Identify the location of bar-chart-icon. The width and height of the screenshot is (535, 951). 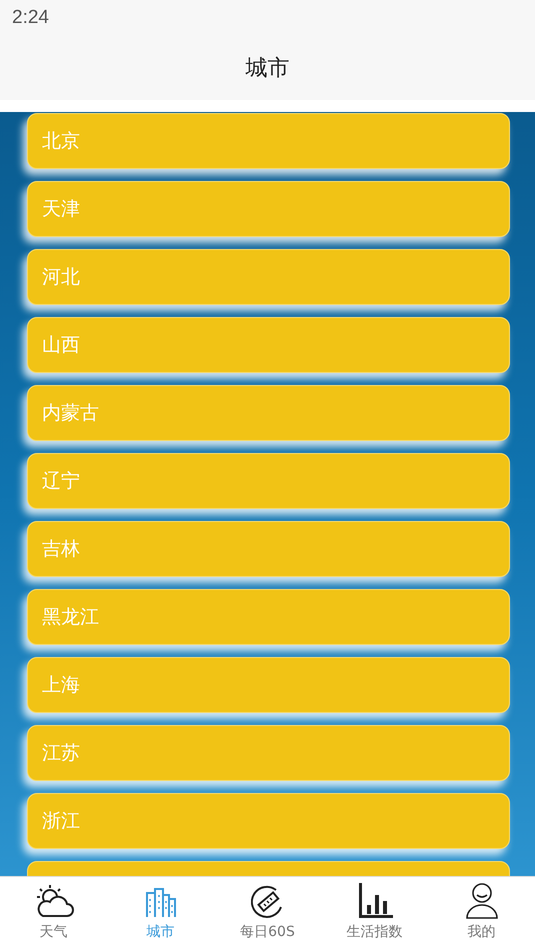
(374, 901).